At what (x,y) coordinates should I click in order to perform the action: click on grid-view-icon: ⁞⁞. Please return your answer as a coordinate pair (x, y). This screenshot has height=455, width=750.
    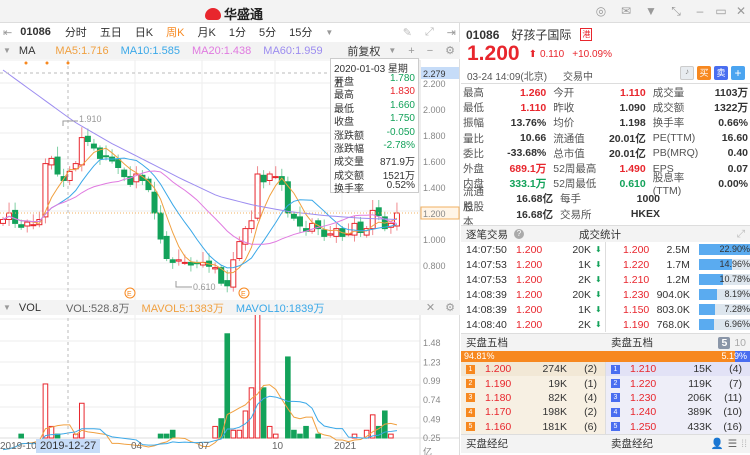
    Looking at the image, I should click on (744, 444).